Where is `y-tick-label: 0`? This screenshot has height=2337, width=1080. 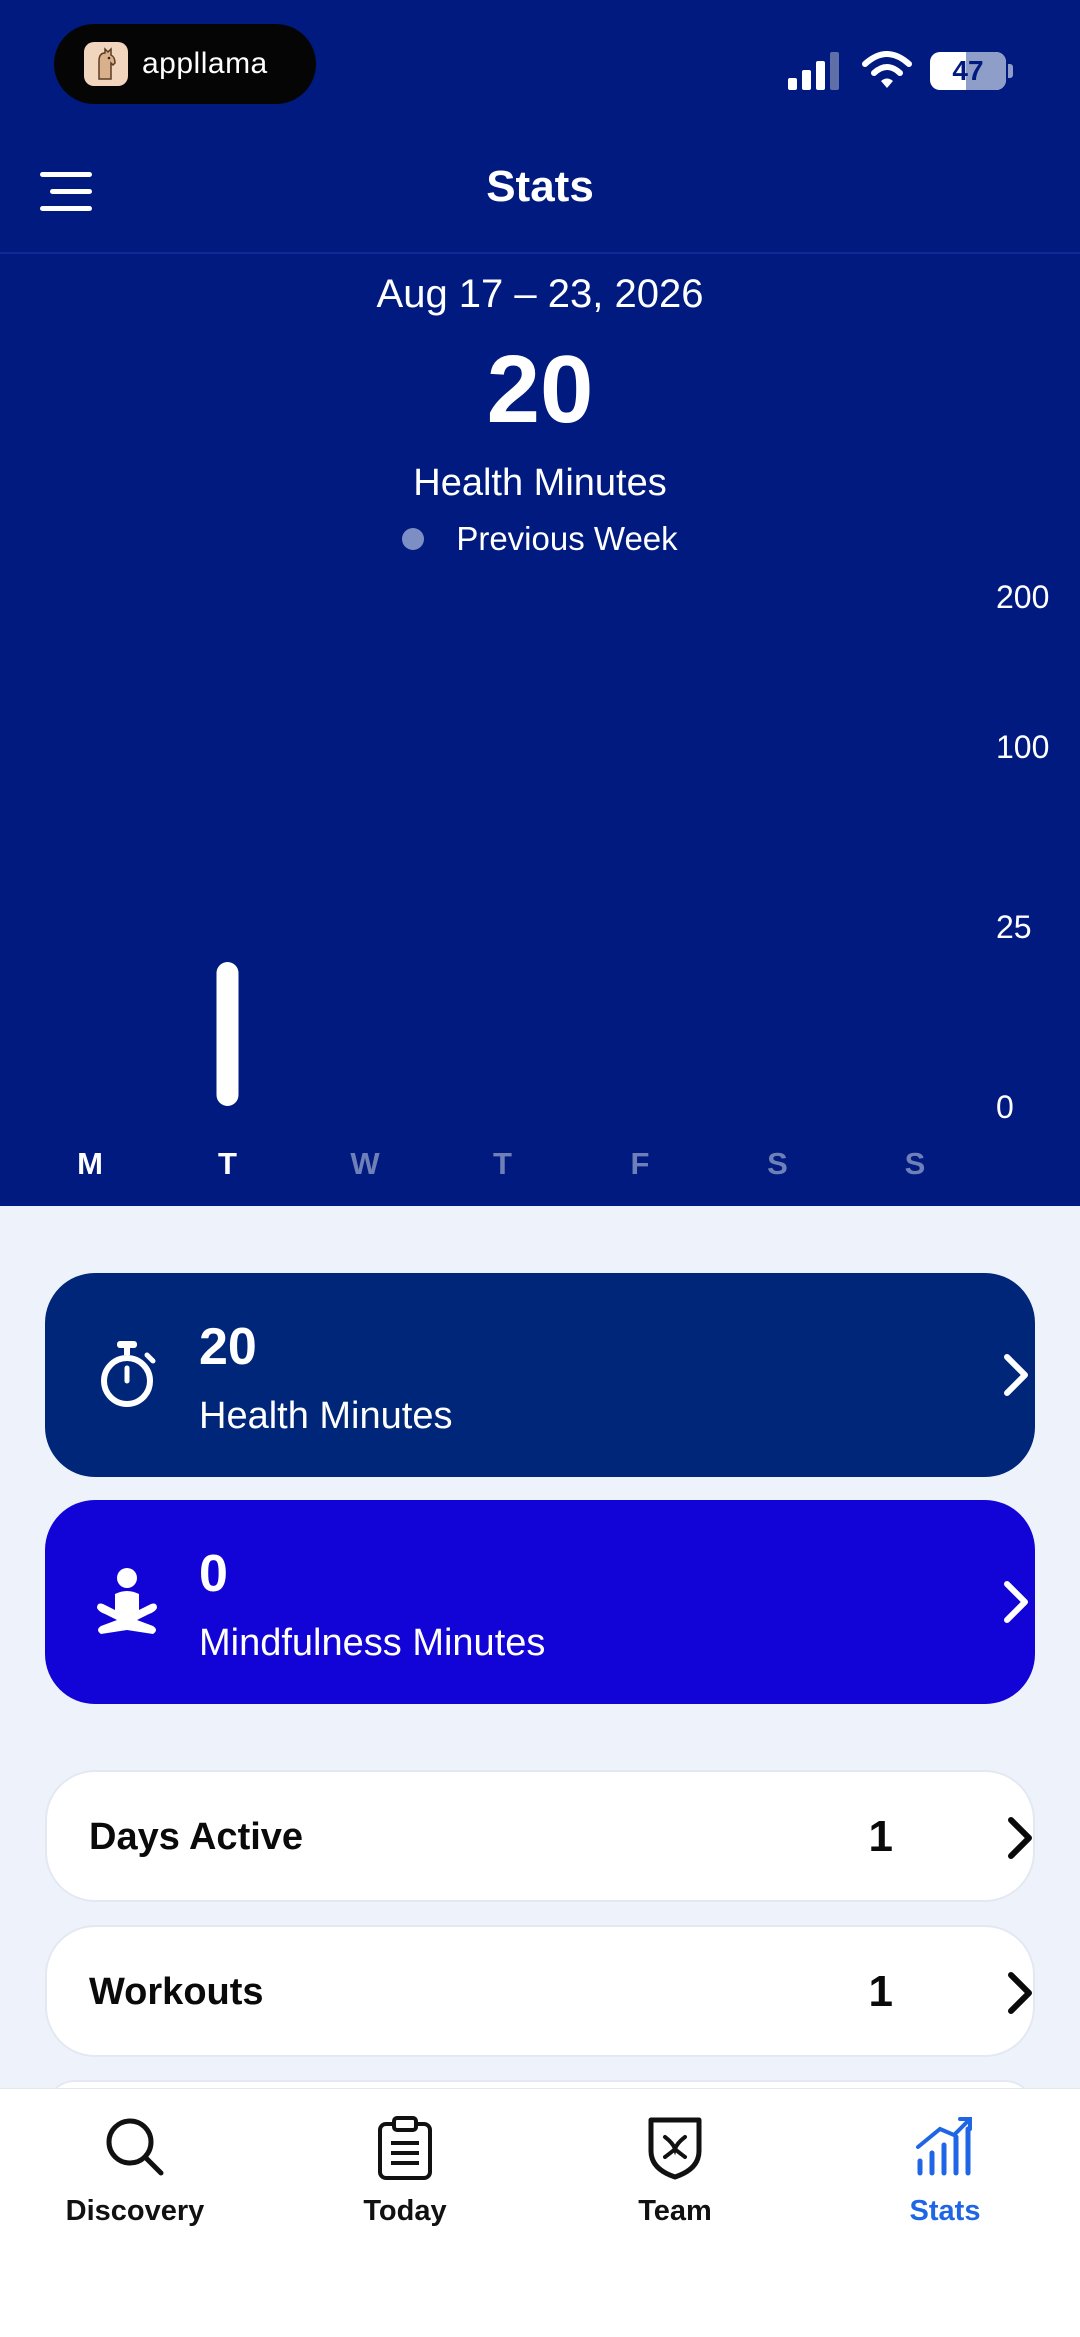 y-tick-label: 0 is located at coordinates (1005, 1107).